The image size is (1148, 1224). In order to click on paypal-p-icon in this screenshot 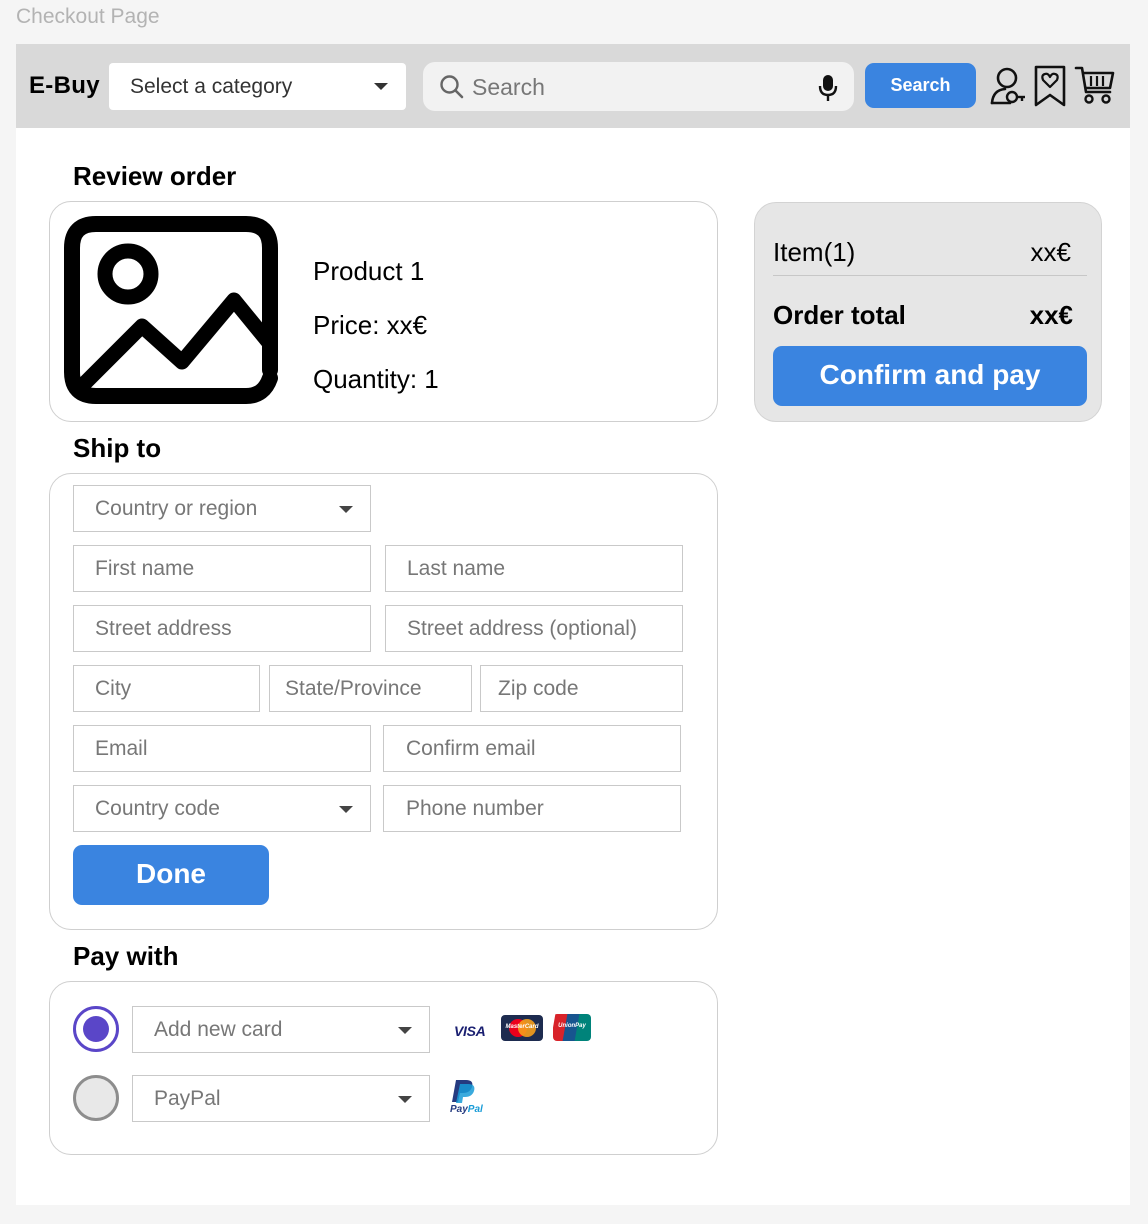, I will do `click(463, 1091)`.